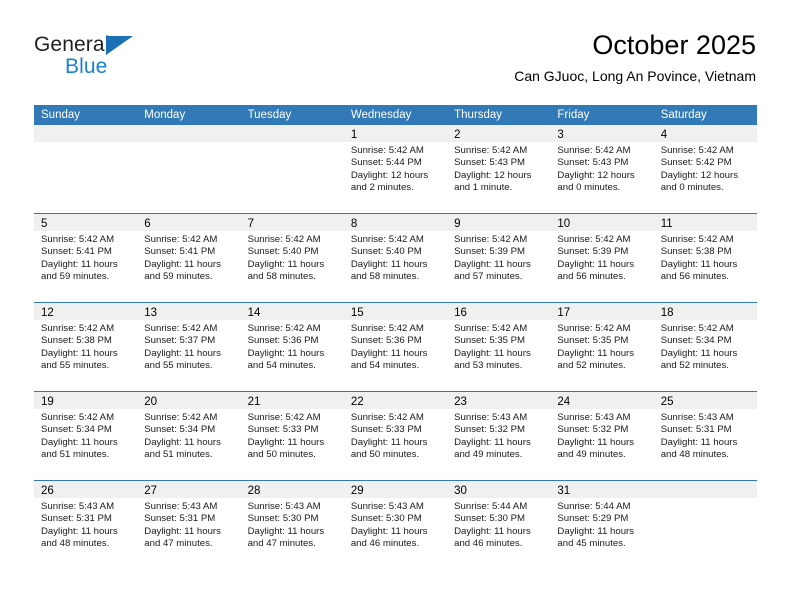  I want to click on day-number-band: 20, so click(189, 400).